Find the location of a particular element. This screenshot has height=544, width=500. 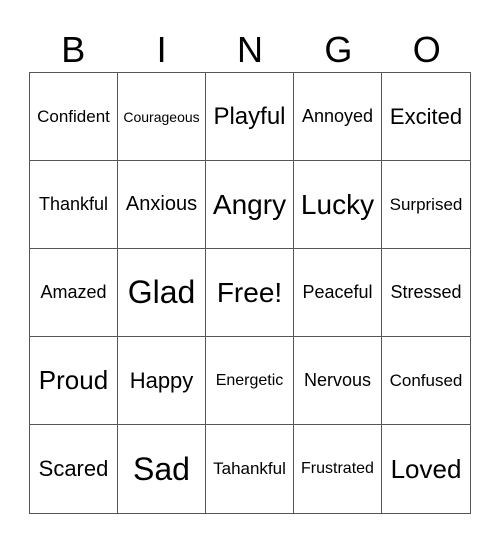

bingo-cell: Confident is located at coordinates (74, 117).